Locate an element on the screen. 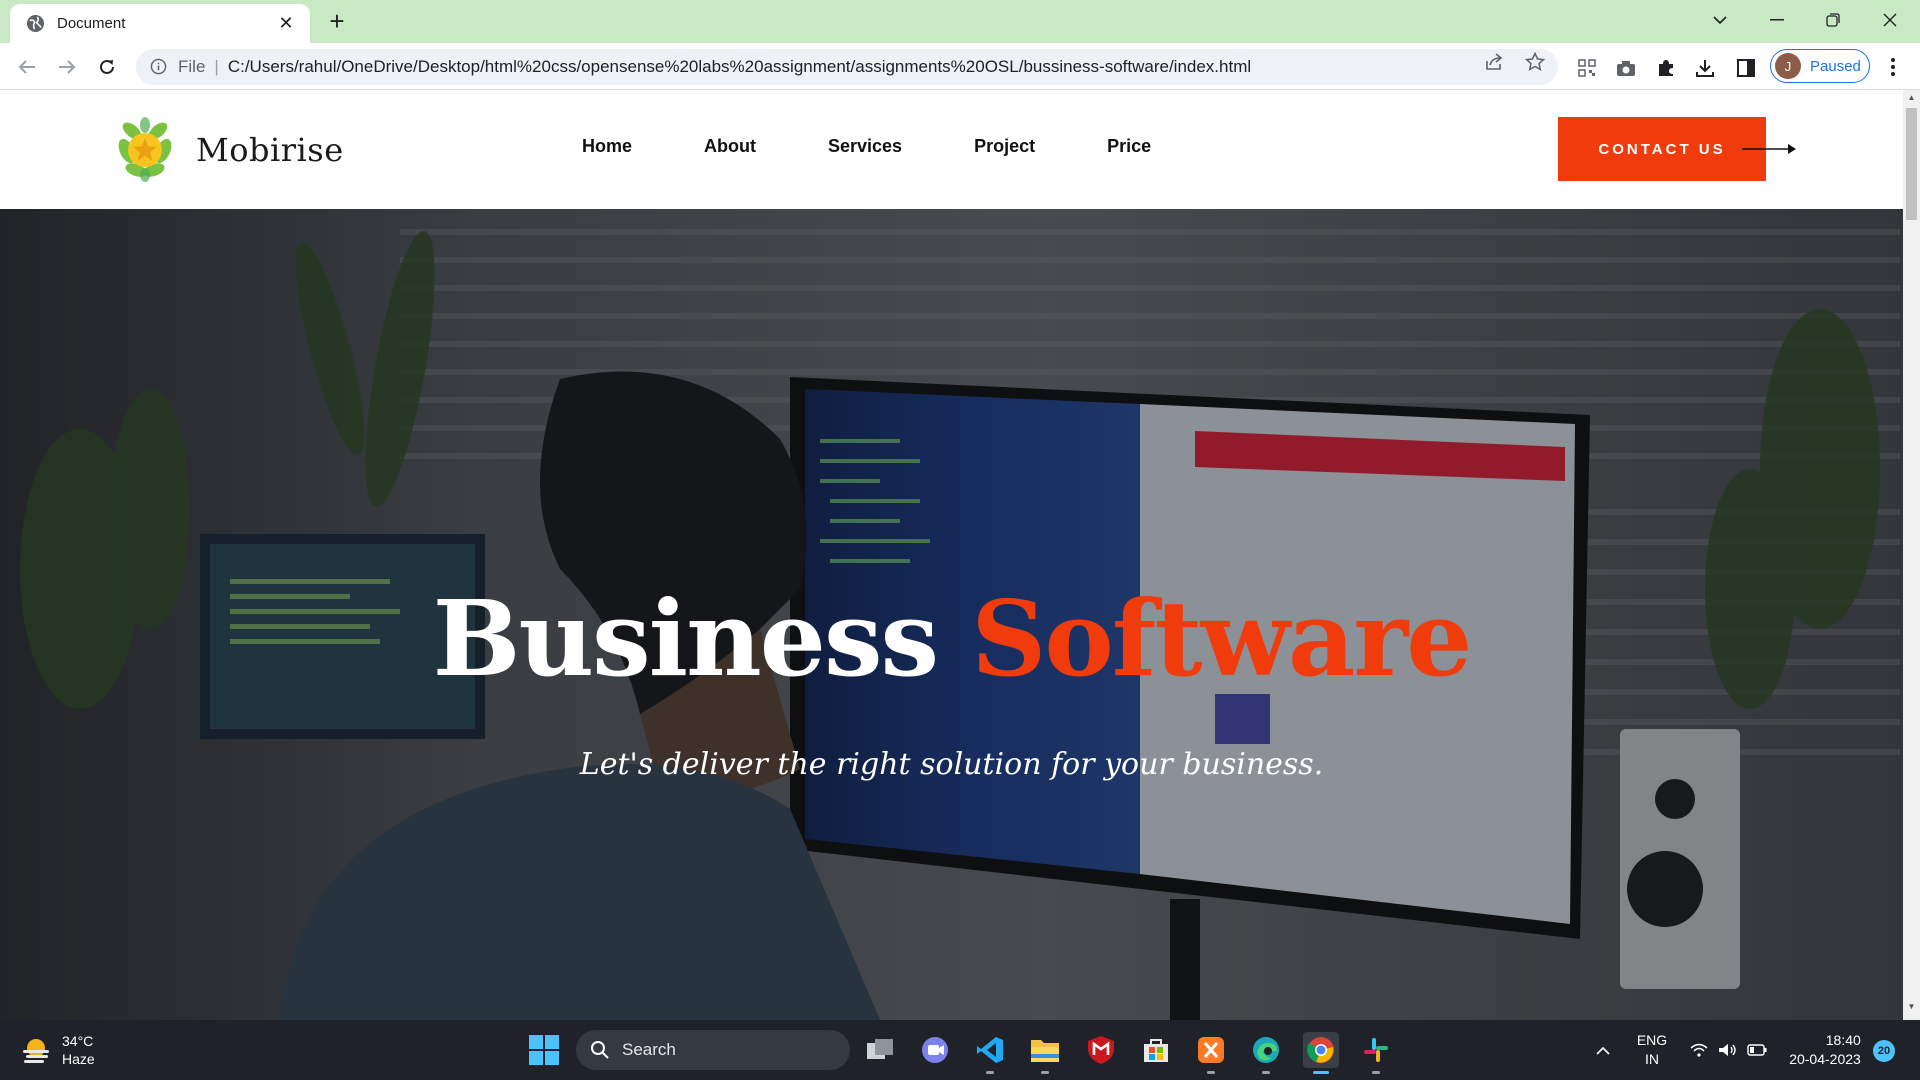 This screenshot has width=1920, height=1080. file-explorer-icon is located at coordinates (1045, 1053).